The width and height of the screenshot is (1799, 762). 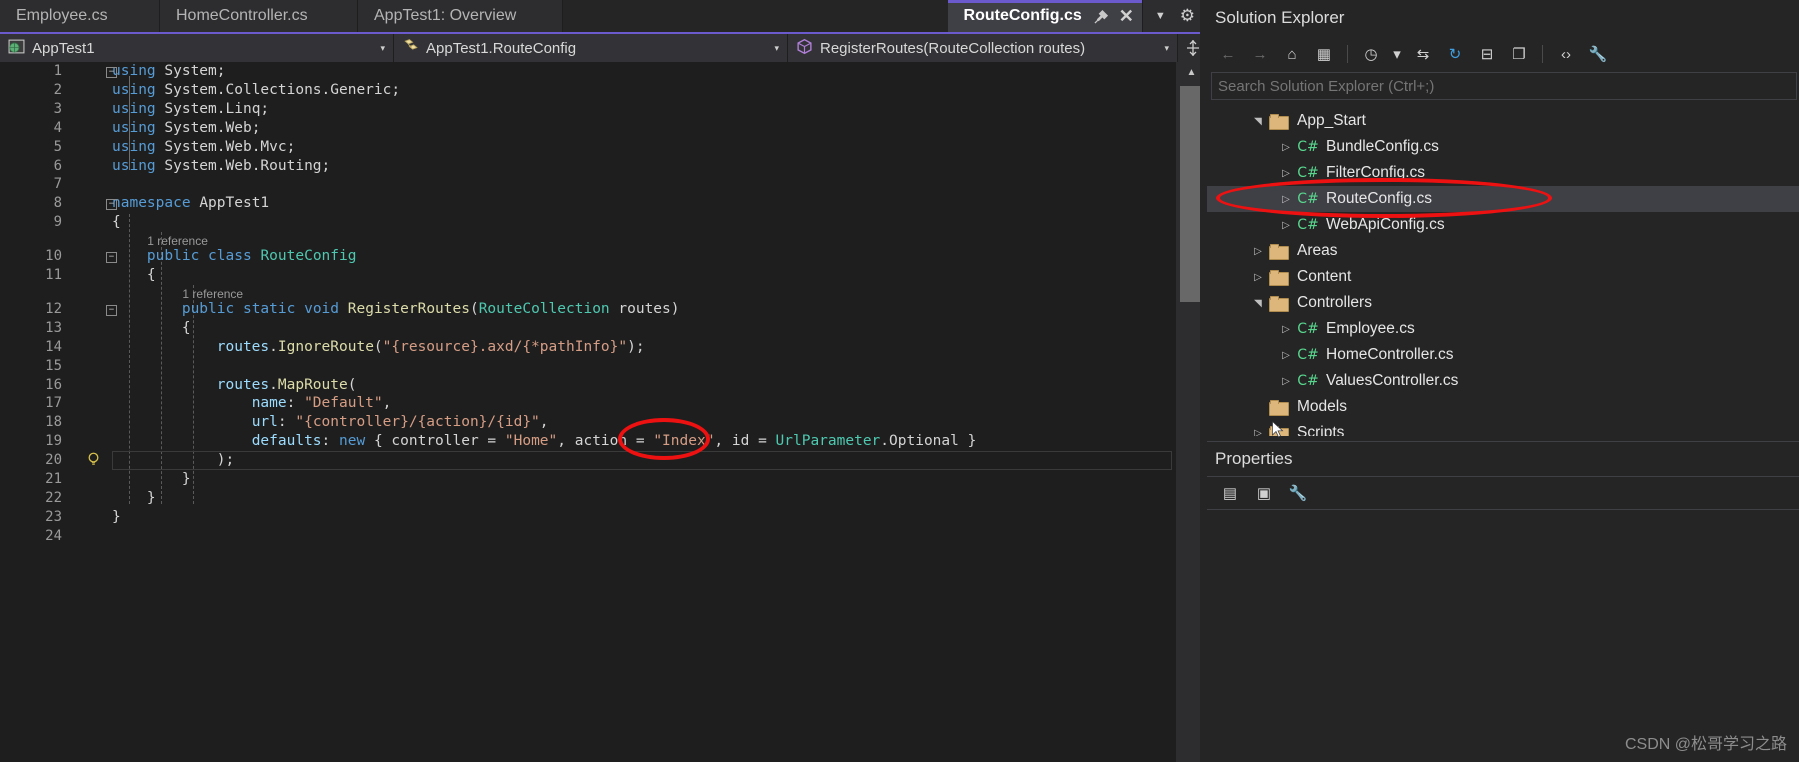 I want to click on code-line: 6 using System.Web.Routing;, so click(x=588, y=166).